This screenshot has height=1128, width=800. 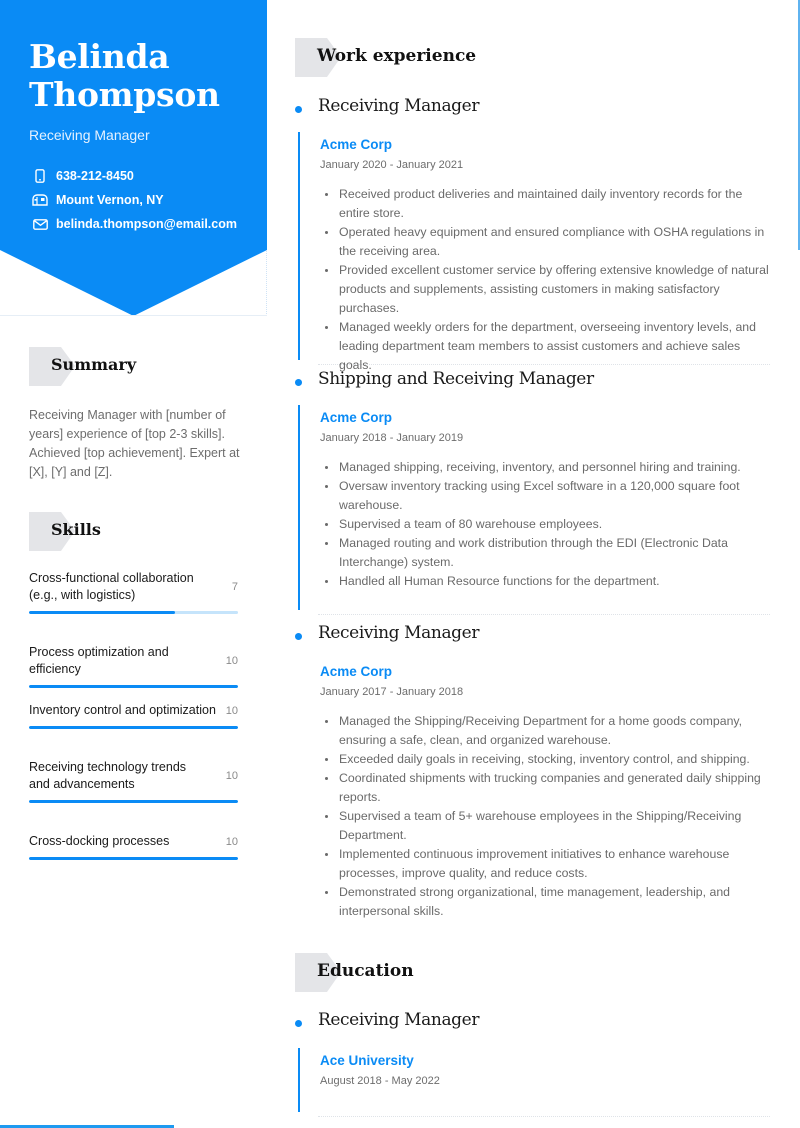 What do you see at coordinates (89, 135) in the screenshot?
I see `candidate-role: Receiving Manager` at bounding box center [89, 135].